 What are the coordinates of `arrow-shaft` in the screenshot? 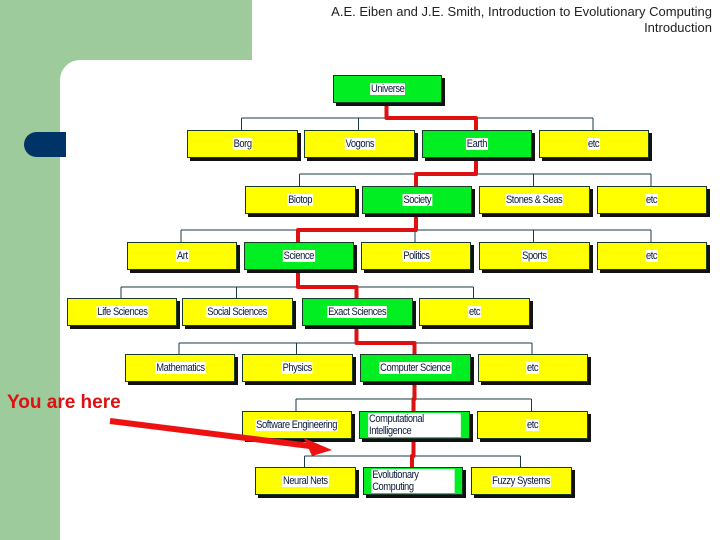 It's located at (214, 434).